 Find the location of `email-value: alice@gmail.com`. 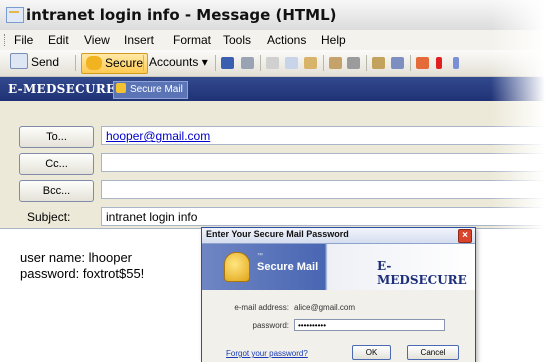

email-value: alice@gmail.com is located at coordinates (325, 307).